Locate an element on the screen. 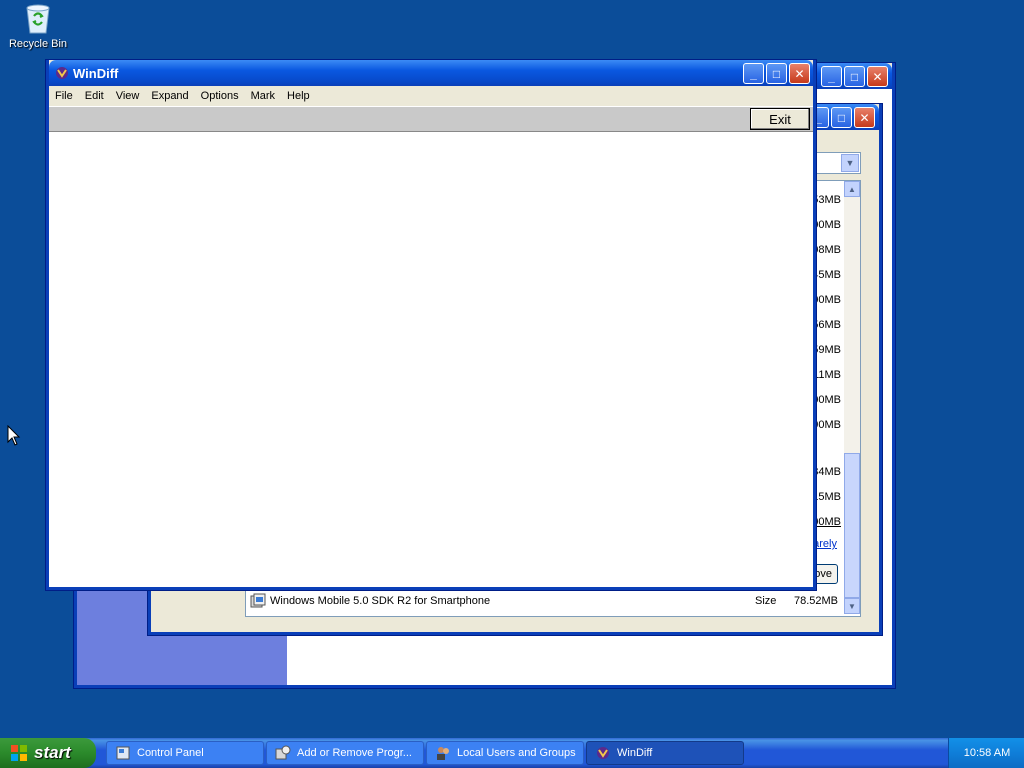 The width and height of the screenshot is (1024, 768). menu-edit: Edit is located at coordinates (94, 96).